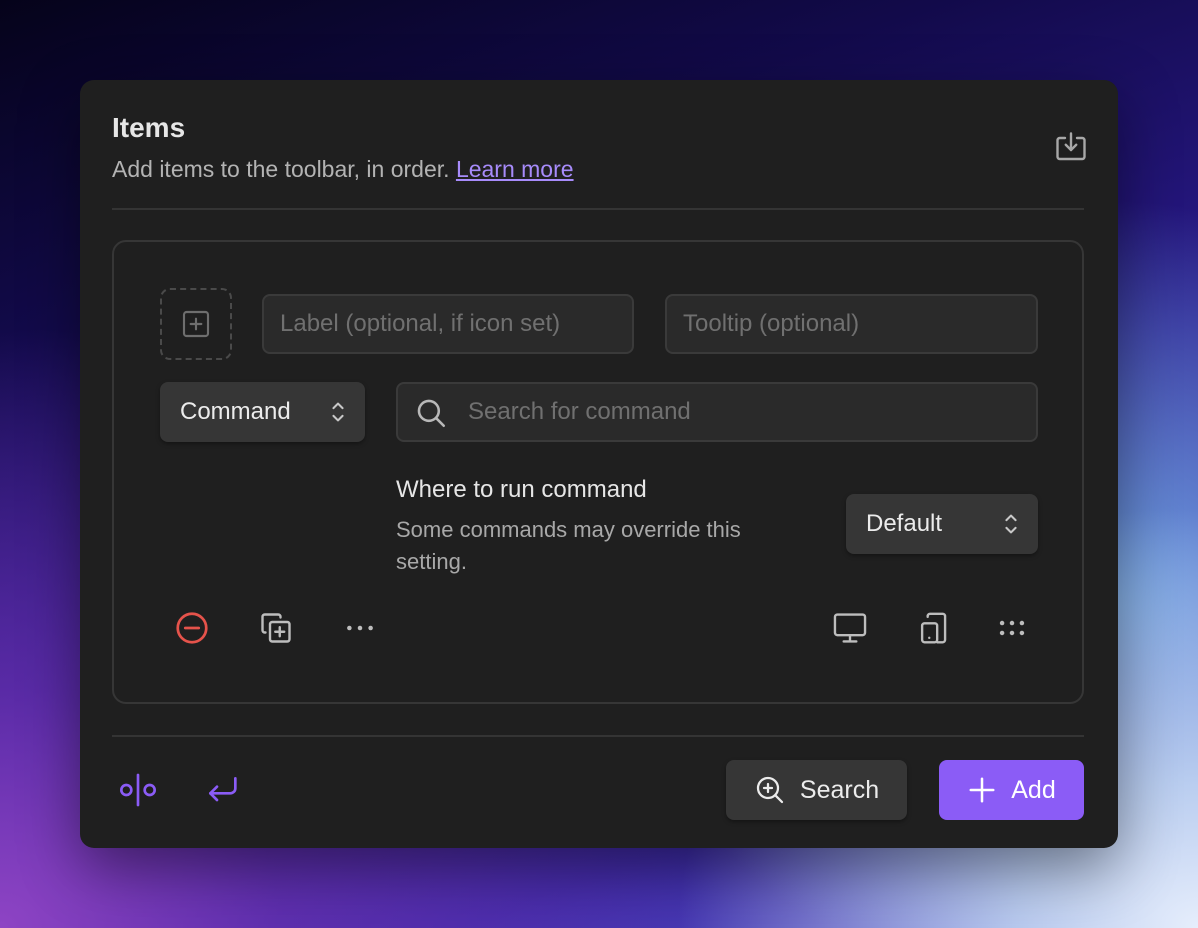 The image size is (1198, 928). Describe the element at coordinates (448, 324) in the screenshot. I see `label-input` at that location.